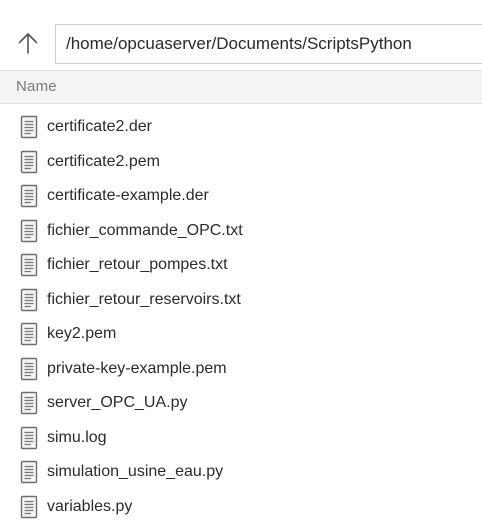 This screenshot has width=482, height=527. Describe the element at coordinates (241, 472) in the screenshot. I see `file-item: simulation_usine_eau.py` at that location.